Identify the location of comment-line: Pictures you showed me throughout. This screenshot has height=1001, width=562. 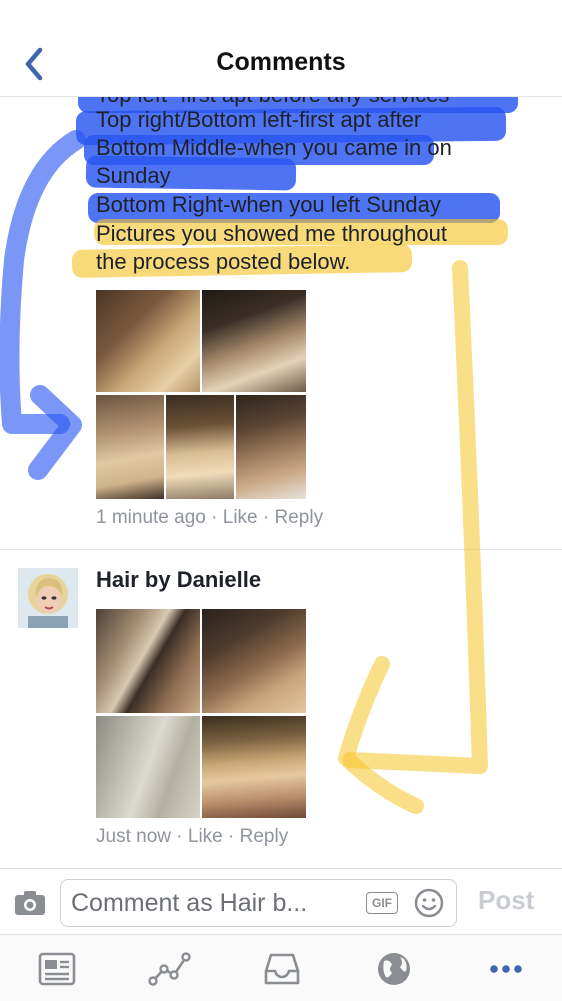
(271, 233).